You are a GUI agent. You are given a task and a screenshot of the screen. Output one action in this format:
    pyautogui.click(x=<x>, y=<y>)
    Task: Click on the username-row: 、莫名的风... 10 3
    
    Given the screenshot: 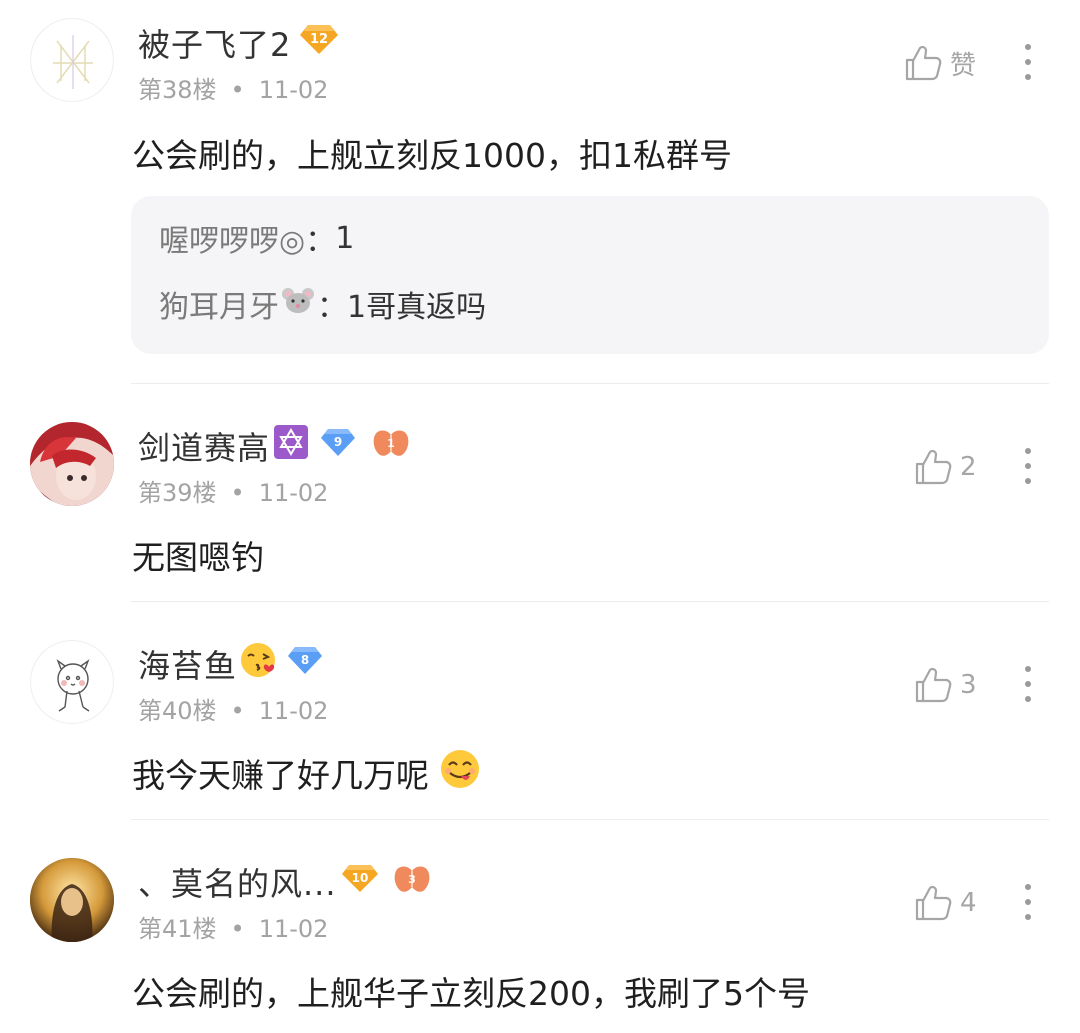 What is the action you would take?
    pyautogui.click(x=284, y=882)
    